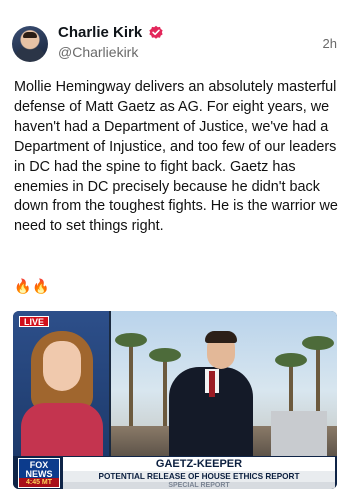  What do you see at coordinates (299, 433) in the screenshot?
I see `podium` at bounding box center [299, 433].